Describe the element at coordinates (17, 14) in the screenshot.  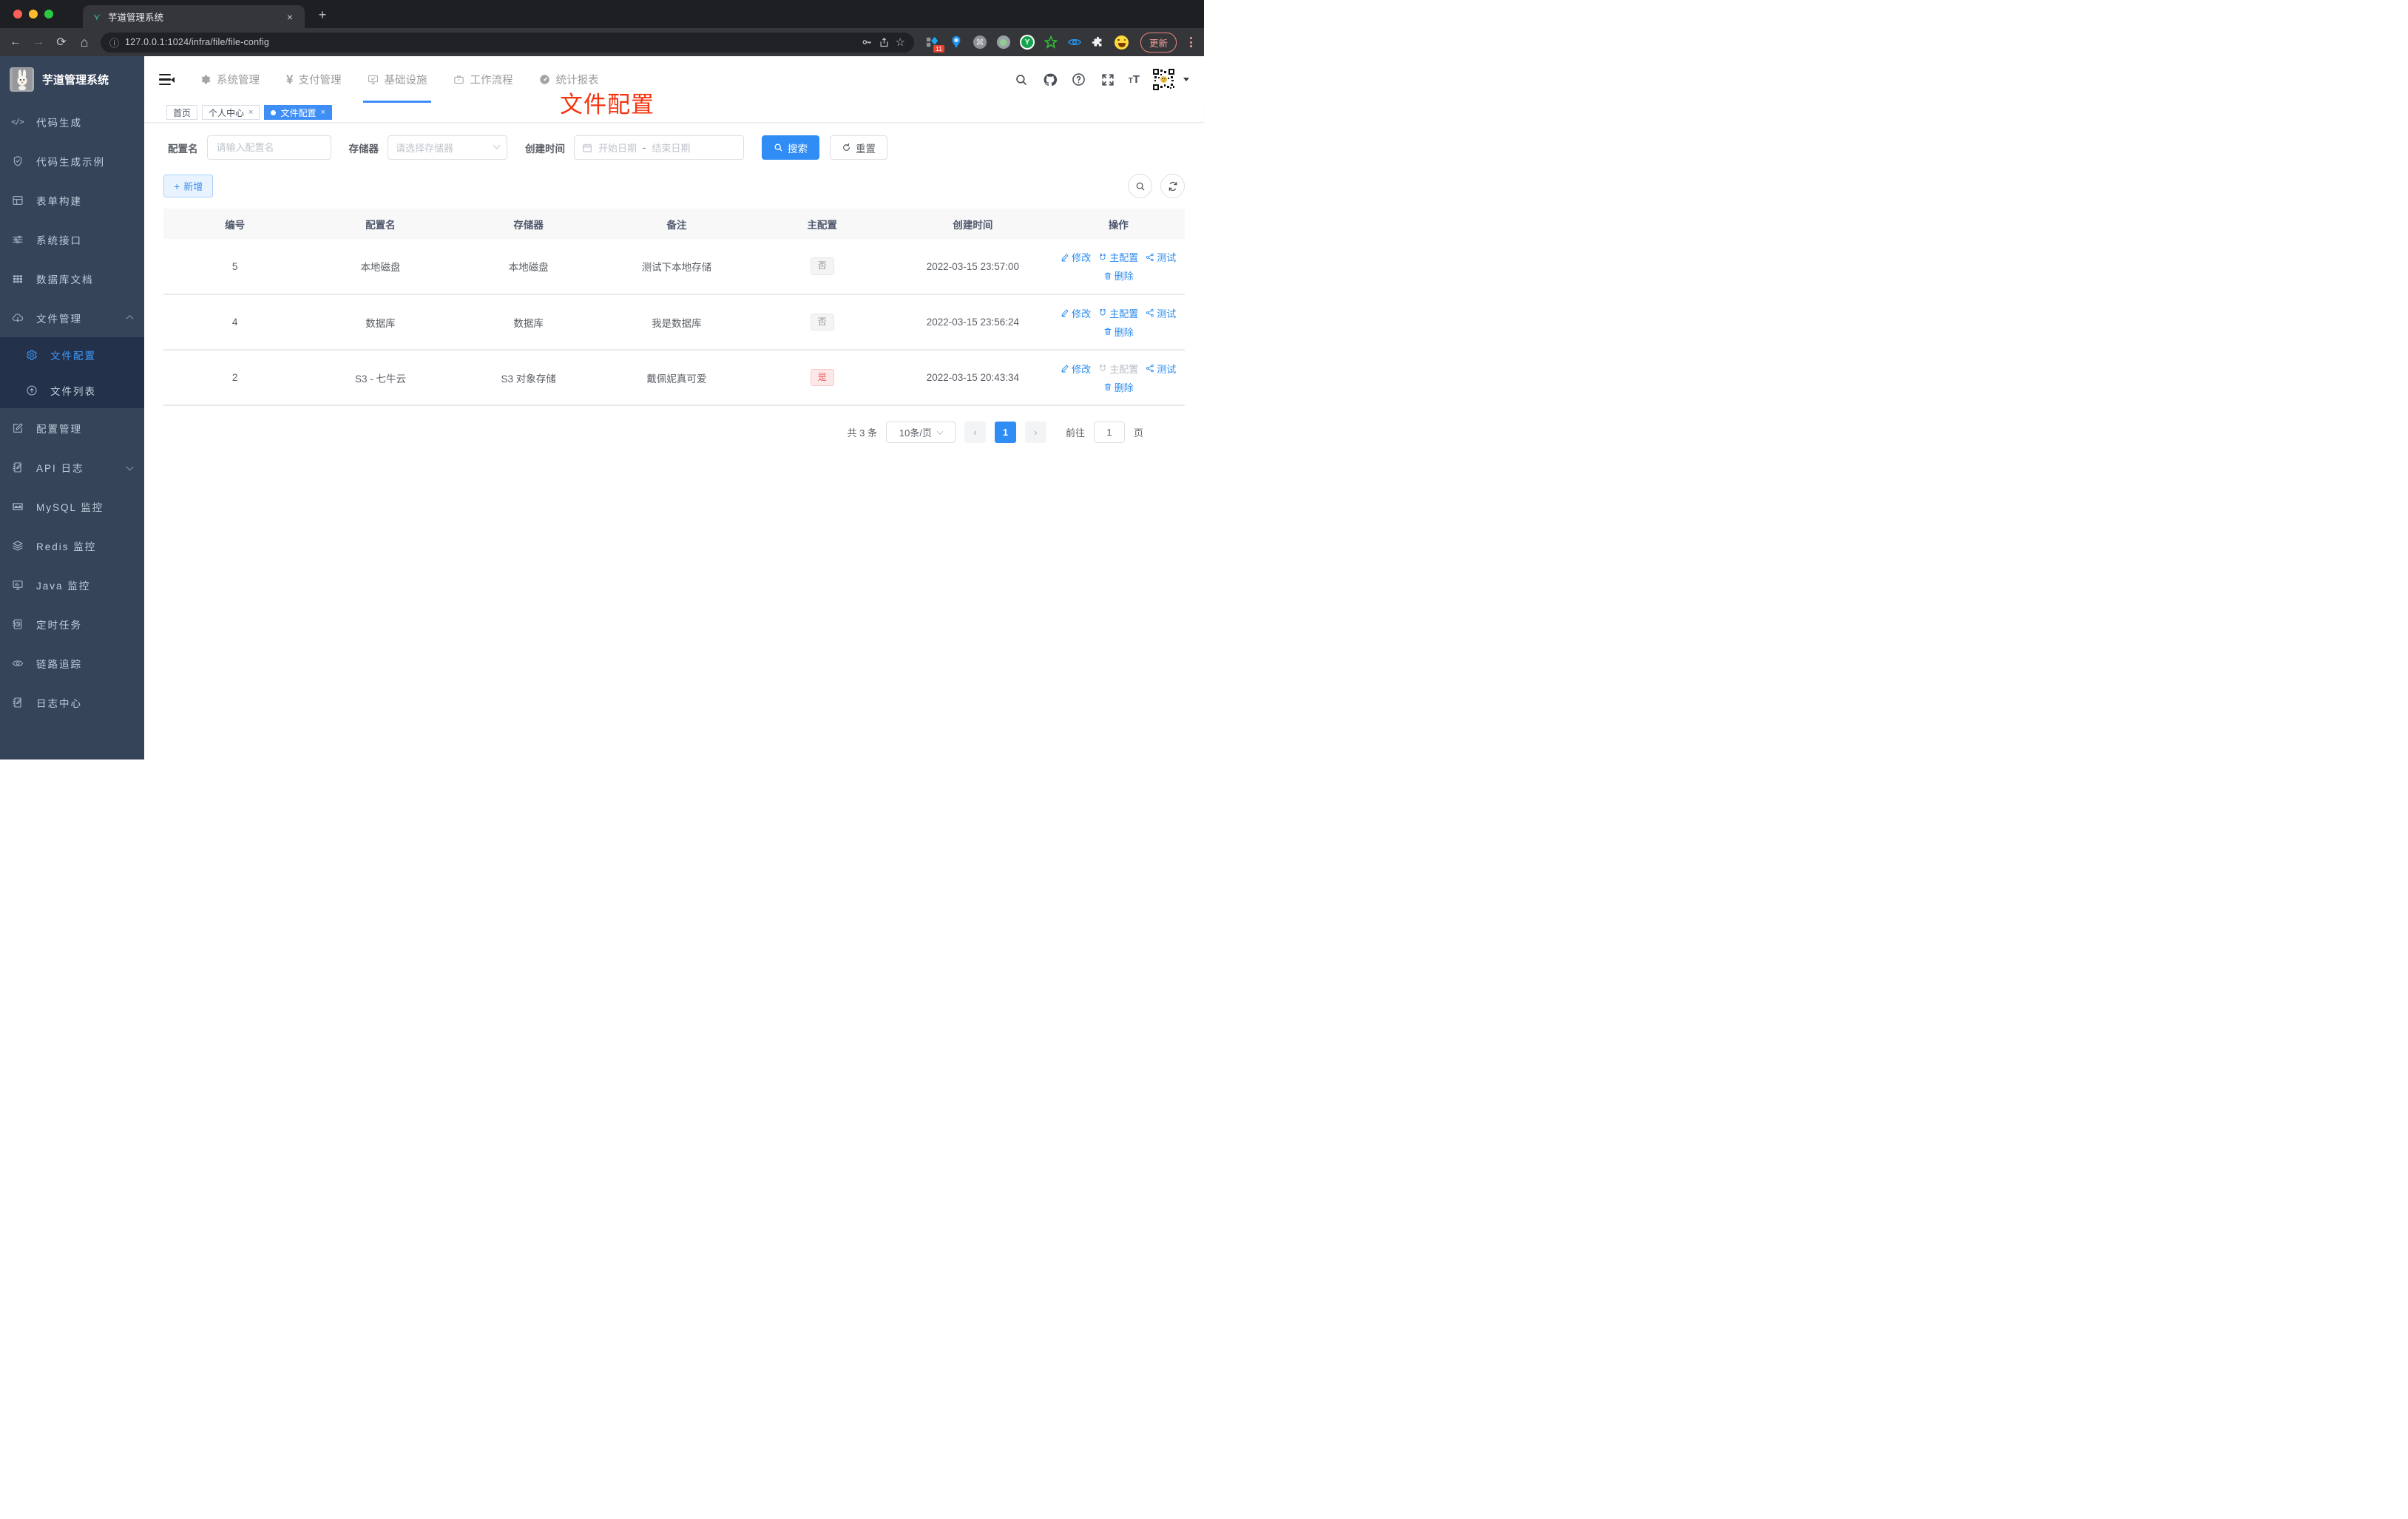
I see `window-close-button` at that location.